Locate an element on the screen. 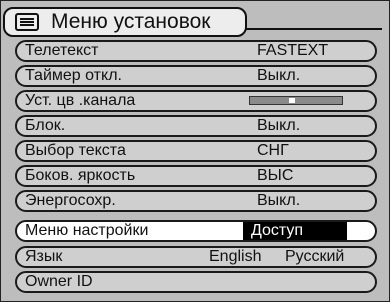 The image size is (390, 302). menu-item-lock: Блок. Выкл. is located at coordinates (196, 126).